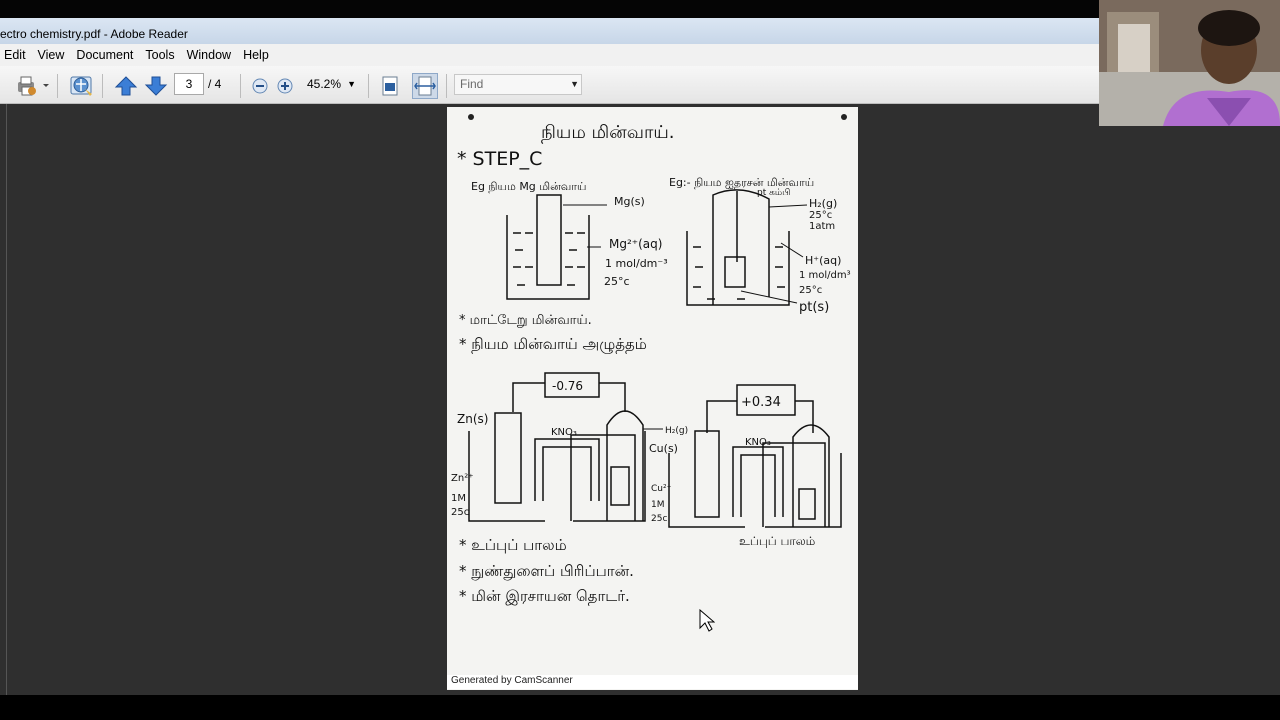 The width and height of the screenshot is (1280, 720). What do you see at coordinates (761, 402) in the screenshot?
I see `cell-right-reading: +0.34` at bounding box center [761, 402].